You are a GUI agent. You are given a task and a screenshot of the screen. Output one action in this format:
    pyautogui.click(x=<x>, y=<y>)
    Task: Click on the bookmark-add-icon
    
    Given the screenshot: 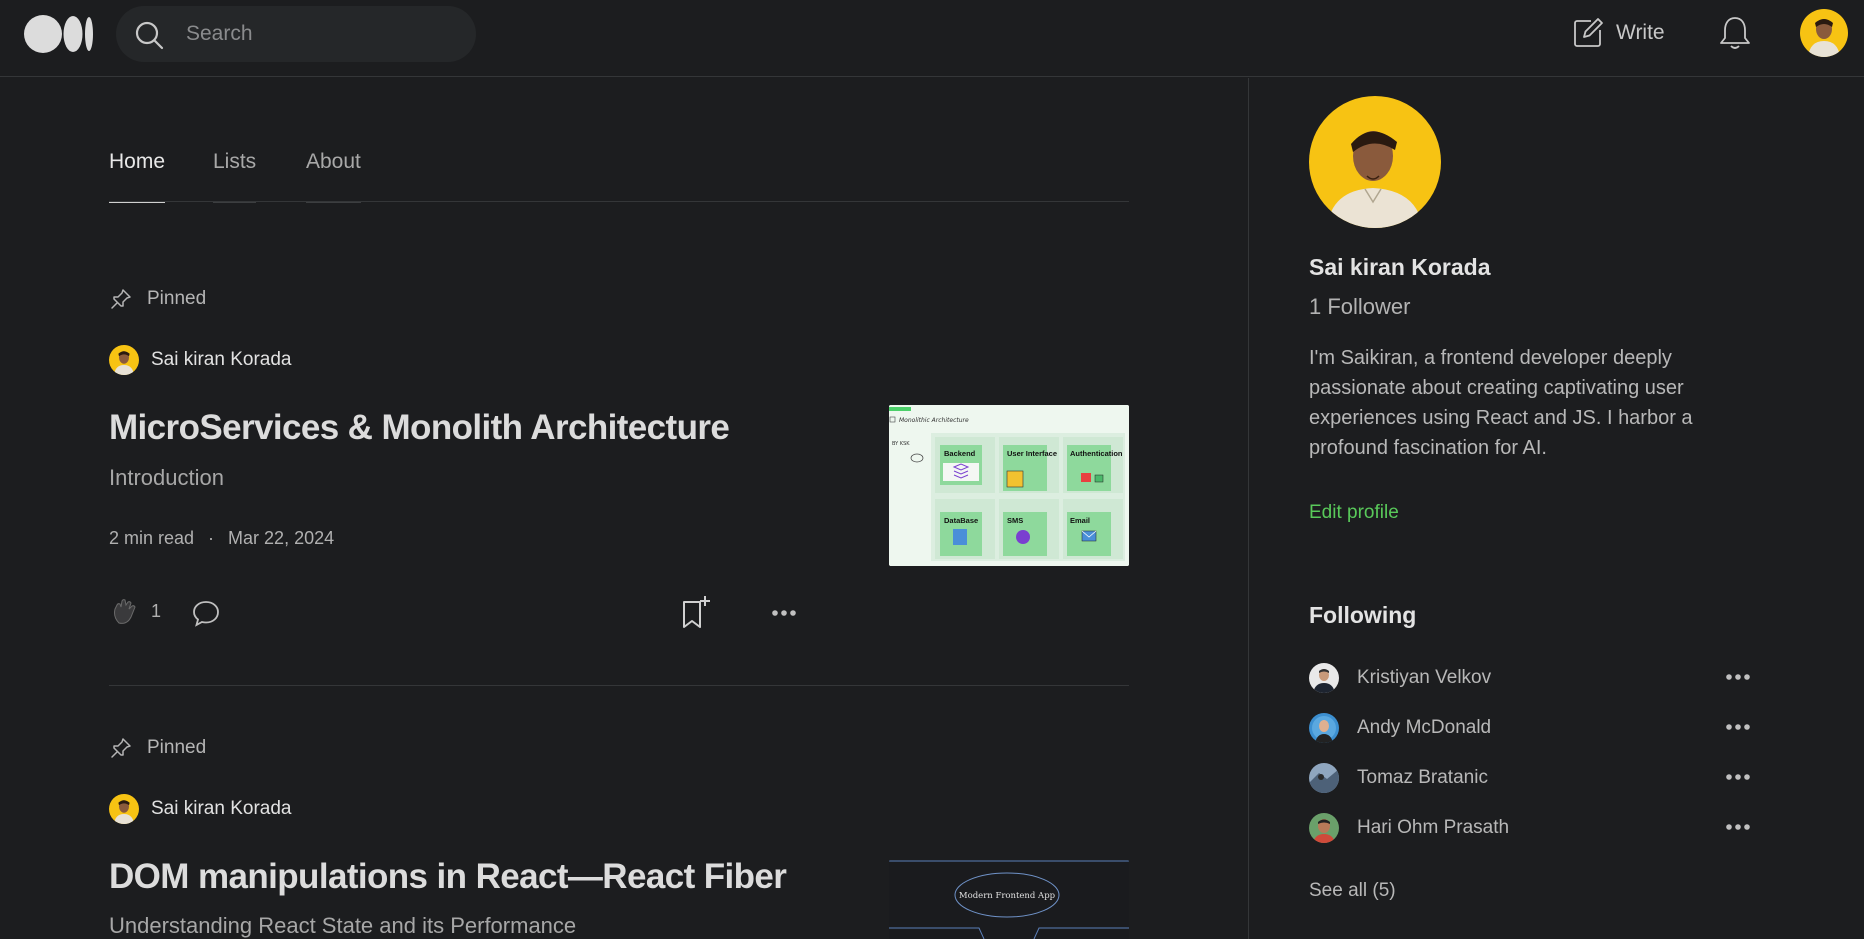 What is the action you would take?
    pyautogui.click(x=696, y=612)
    